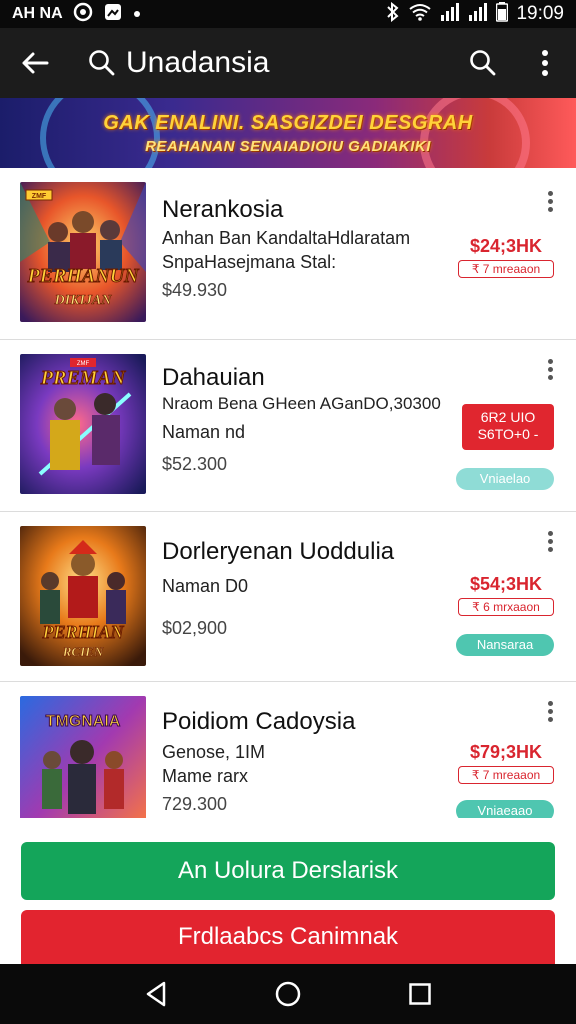  I want to click on arrow-left-icon, so click(35, 63).